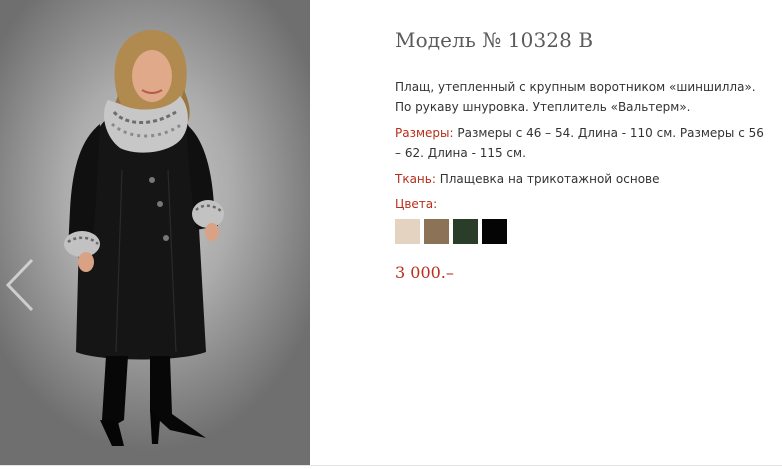 The image size is (782, 469). What do you see at coordinates (494, 40) in the screenshot?
I see `product-title: Модель № 10328 В` at bounding box center [494, 40].